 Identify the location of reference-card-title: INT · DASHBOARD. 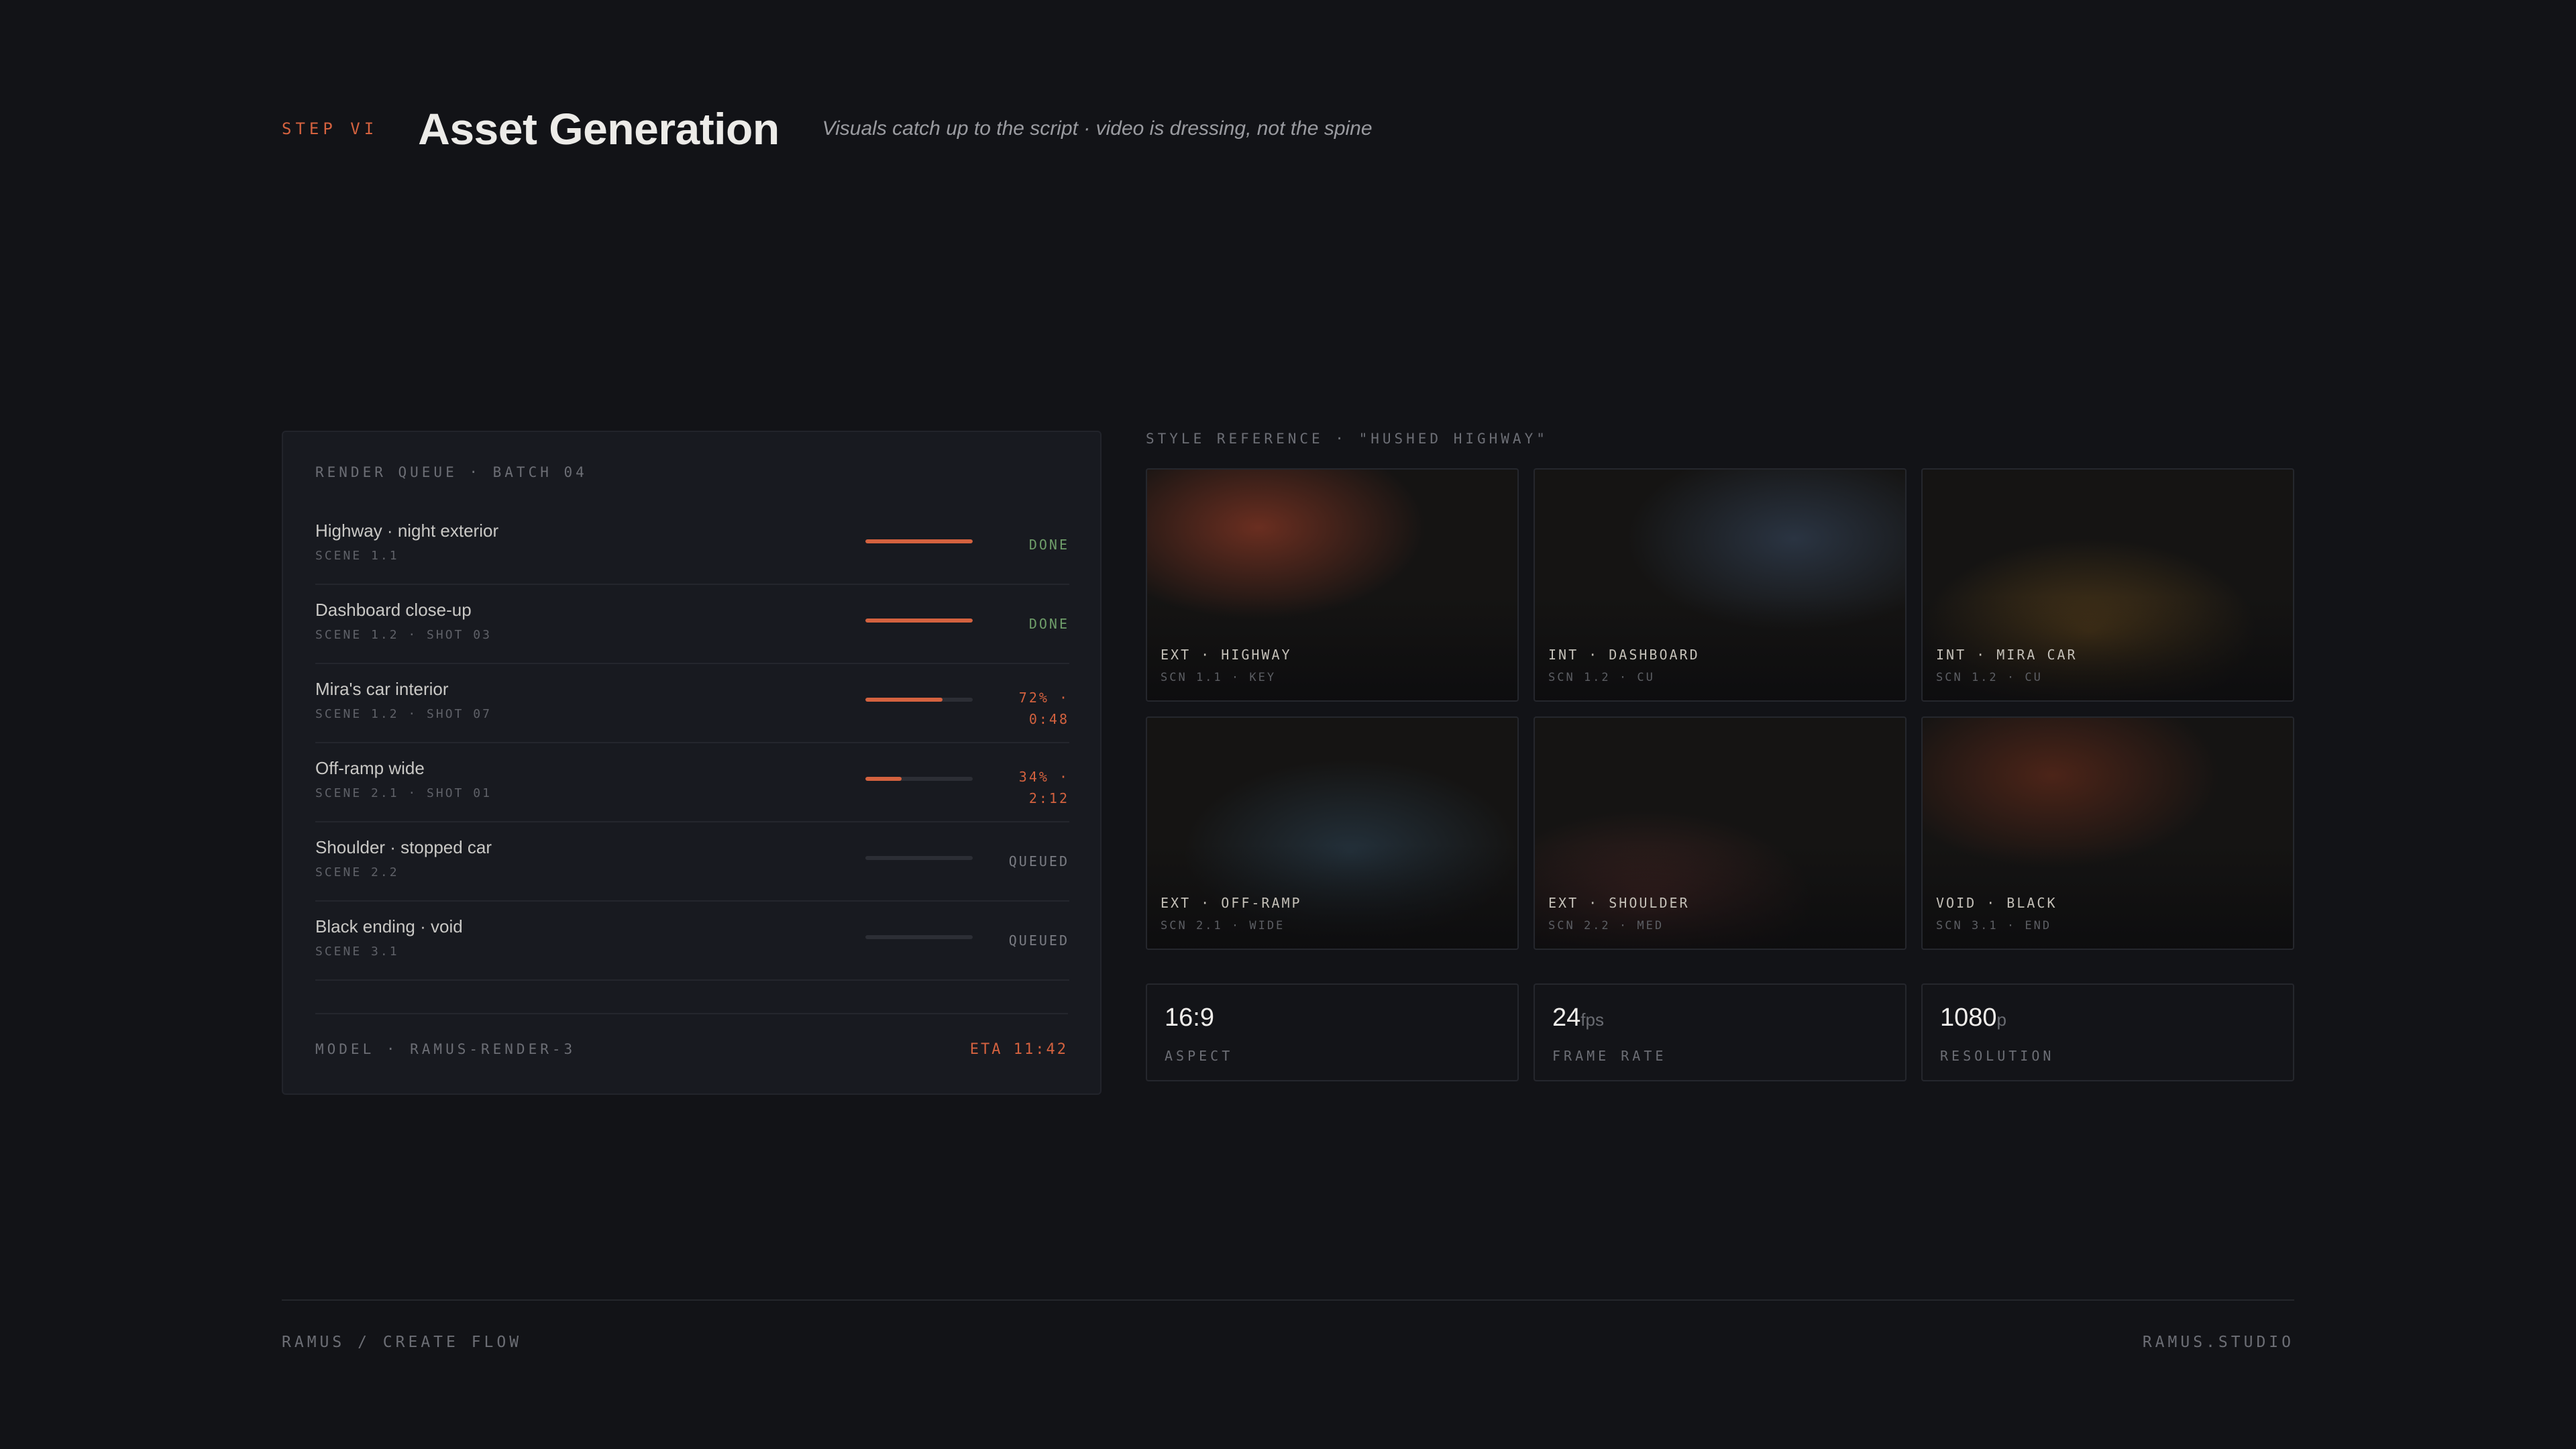
(1624, 655).